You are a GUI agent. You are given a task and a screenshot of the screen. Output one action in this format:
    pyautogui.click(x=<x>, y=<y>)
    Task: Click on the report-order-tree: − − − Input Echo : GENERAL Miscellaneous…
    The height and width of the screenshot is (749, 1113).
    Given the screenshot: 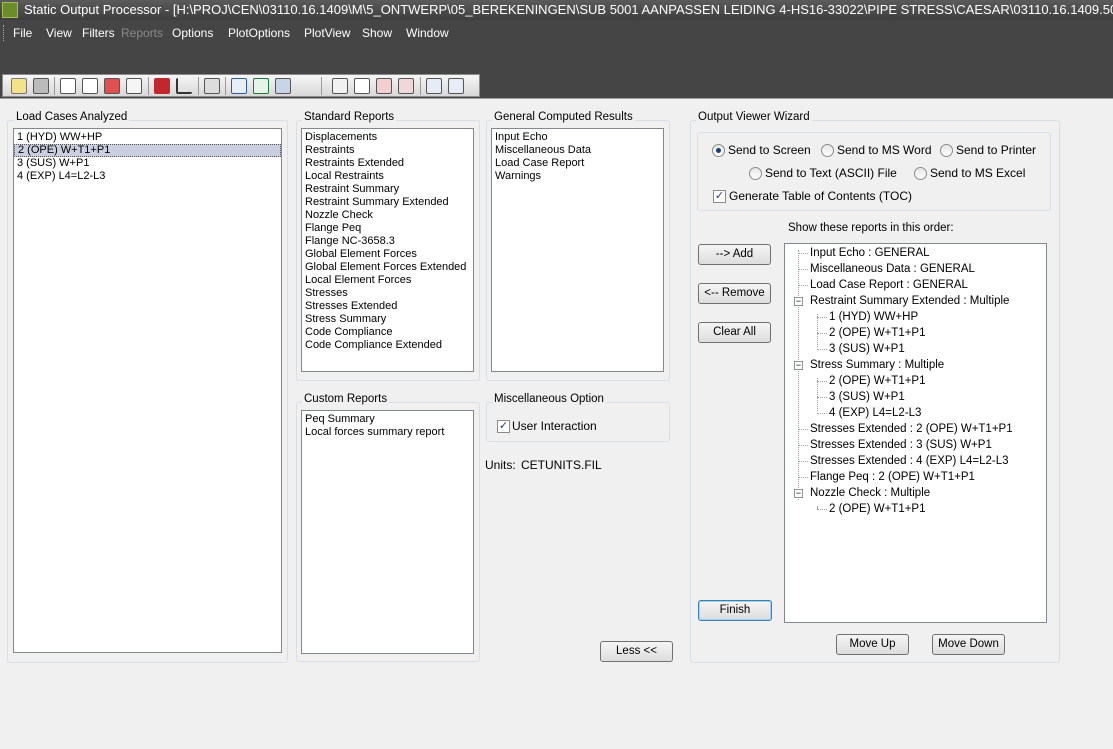 What is the action you would take?
    pyautogui.click(x=915, y=433)
    